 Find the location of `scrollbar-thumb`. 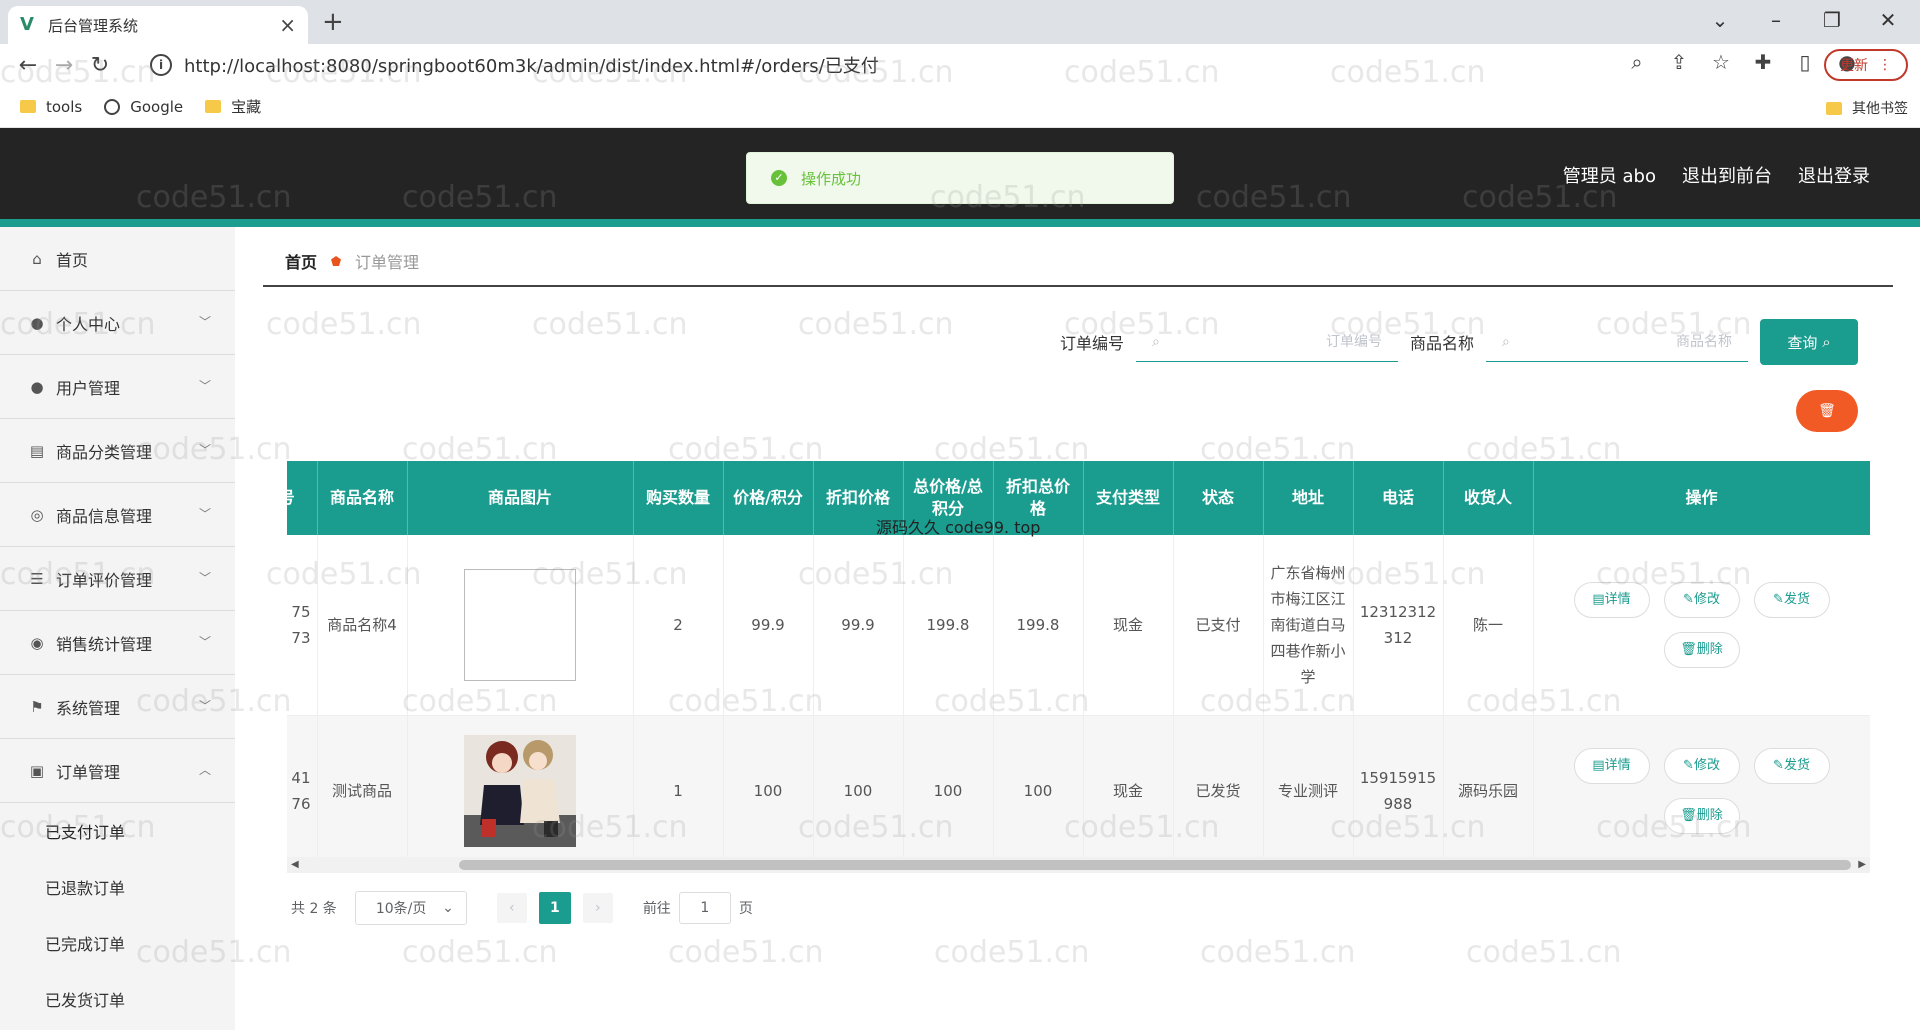

scrollbar-thumb is located at coordinates (1155, 865).